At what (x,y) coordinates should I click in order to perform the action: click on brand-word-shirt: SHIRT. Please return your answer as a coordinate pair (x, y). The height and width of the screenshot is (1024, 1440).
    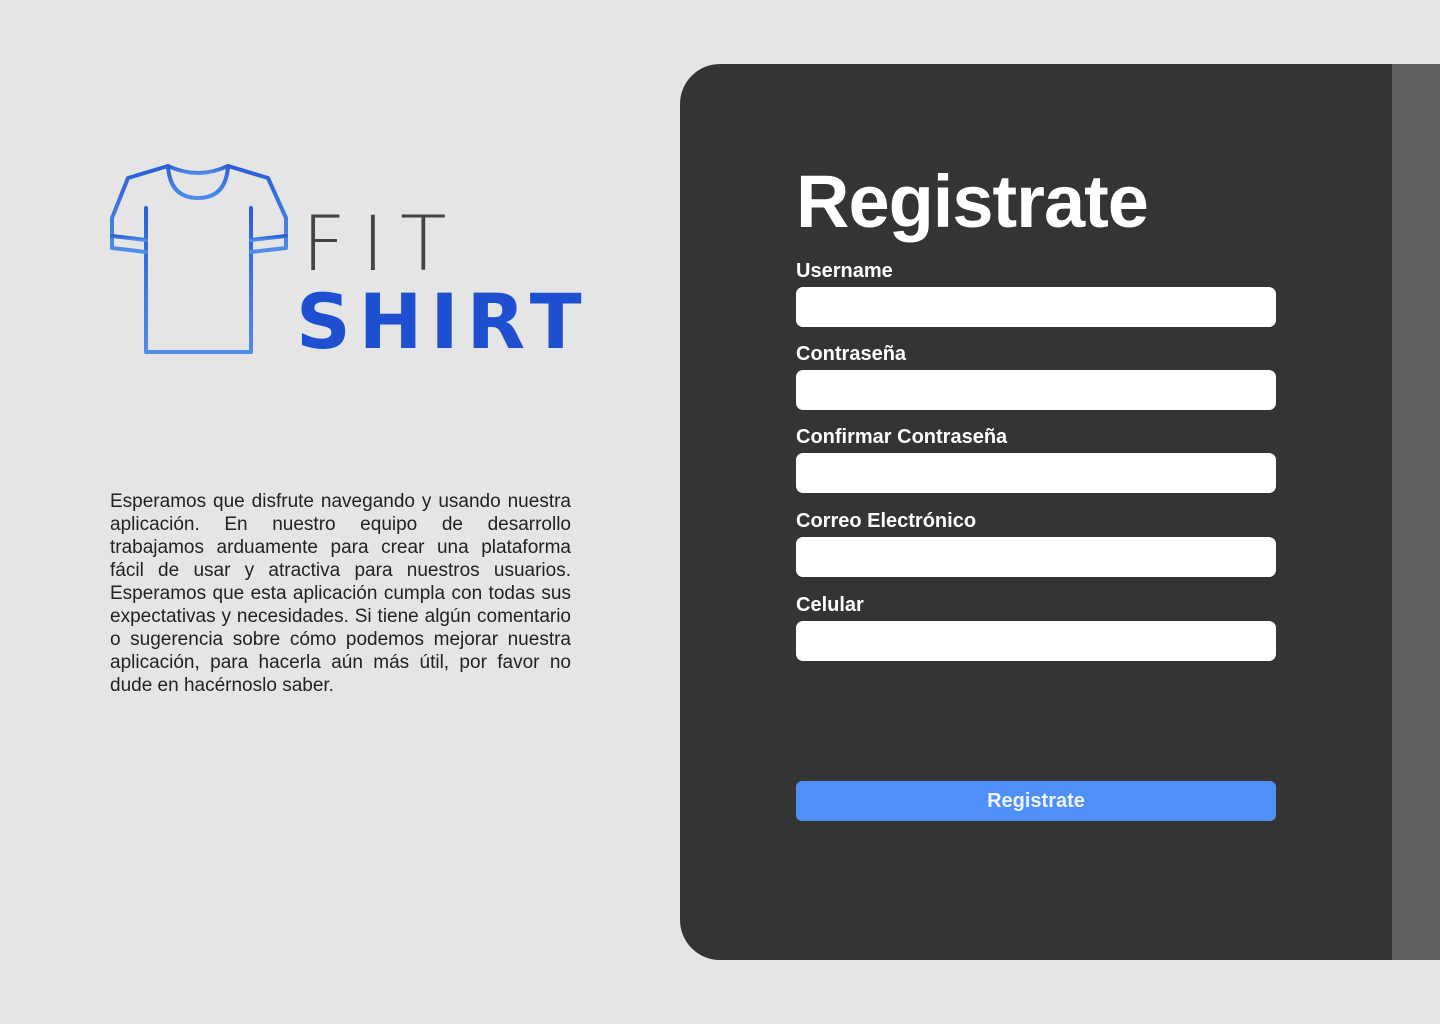
    Looking at the image, I should click on (443, 321).